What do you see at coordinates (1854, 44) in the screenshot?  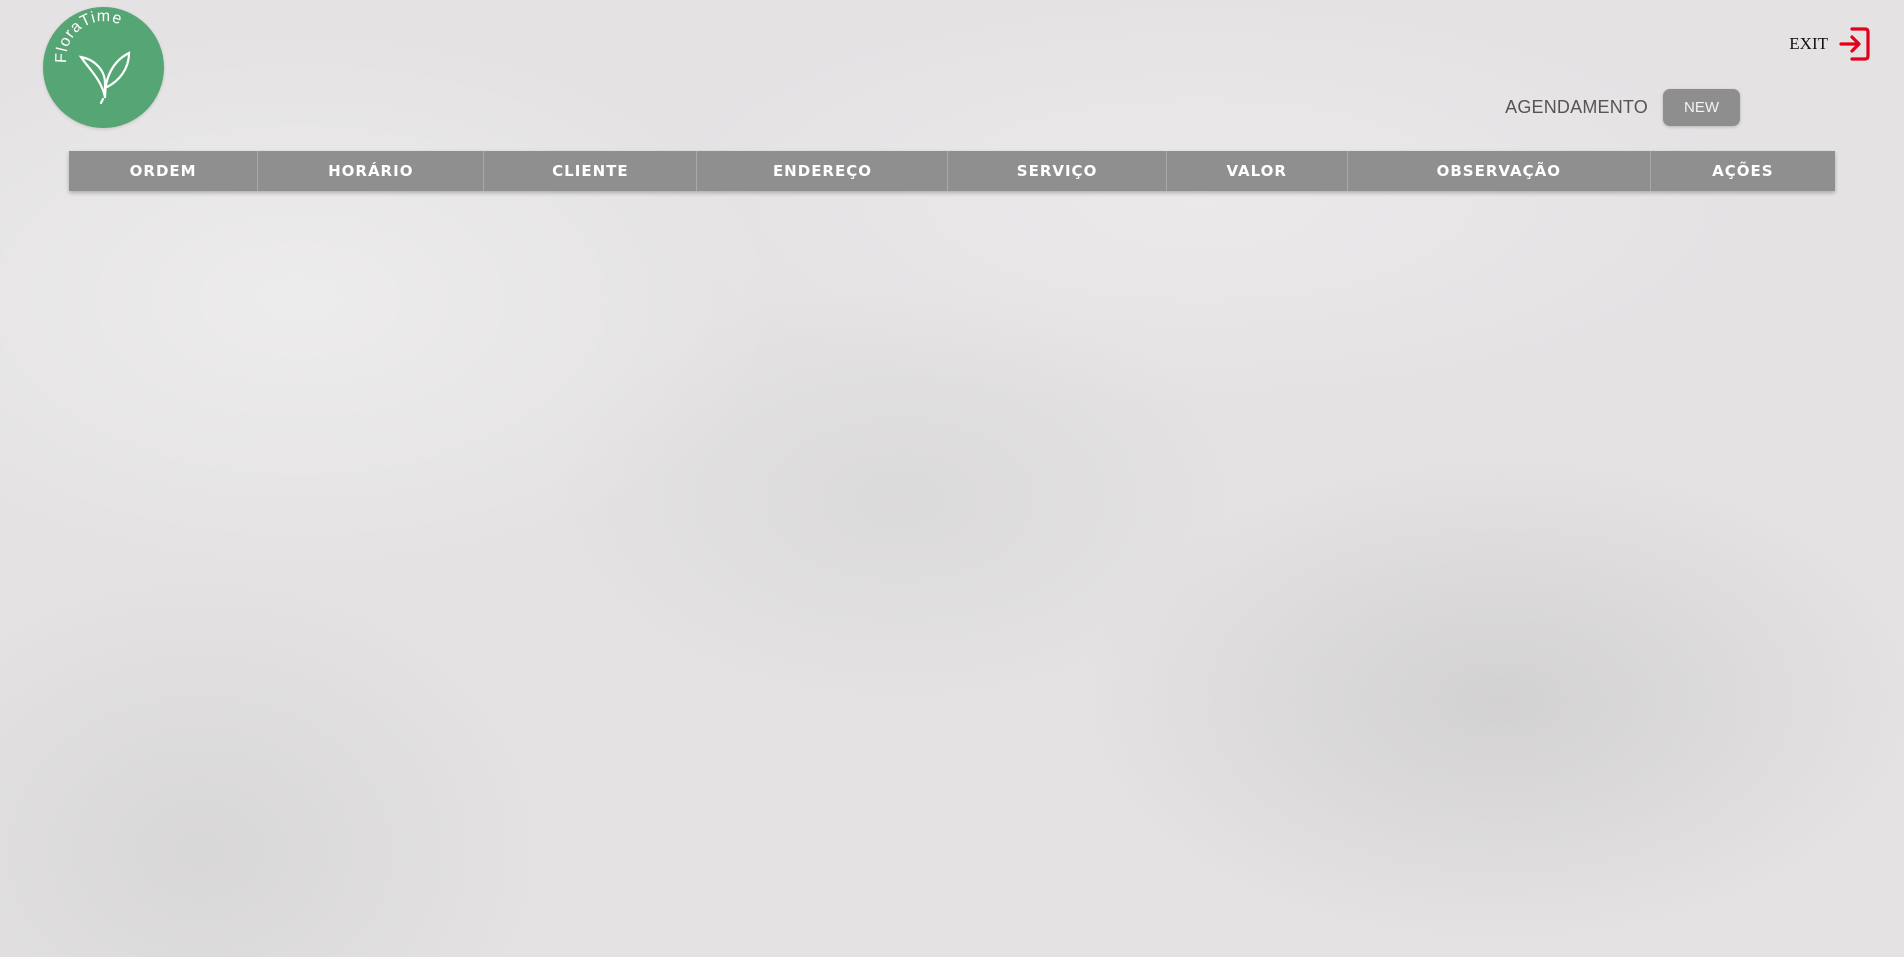 I see `exit-icon` at bounding box center [1854, 44].